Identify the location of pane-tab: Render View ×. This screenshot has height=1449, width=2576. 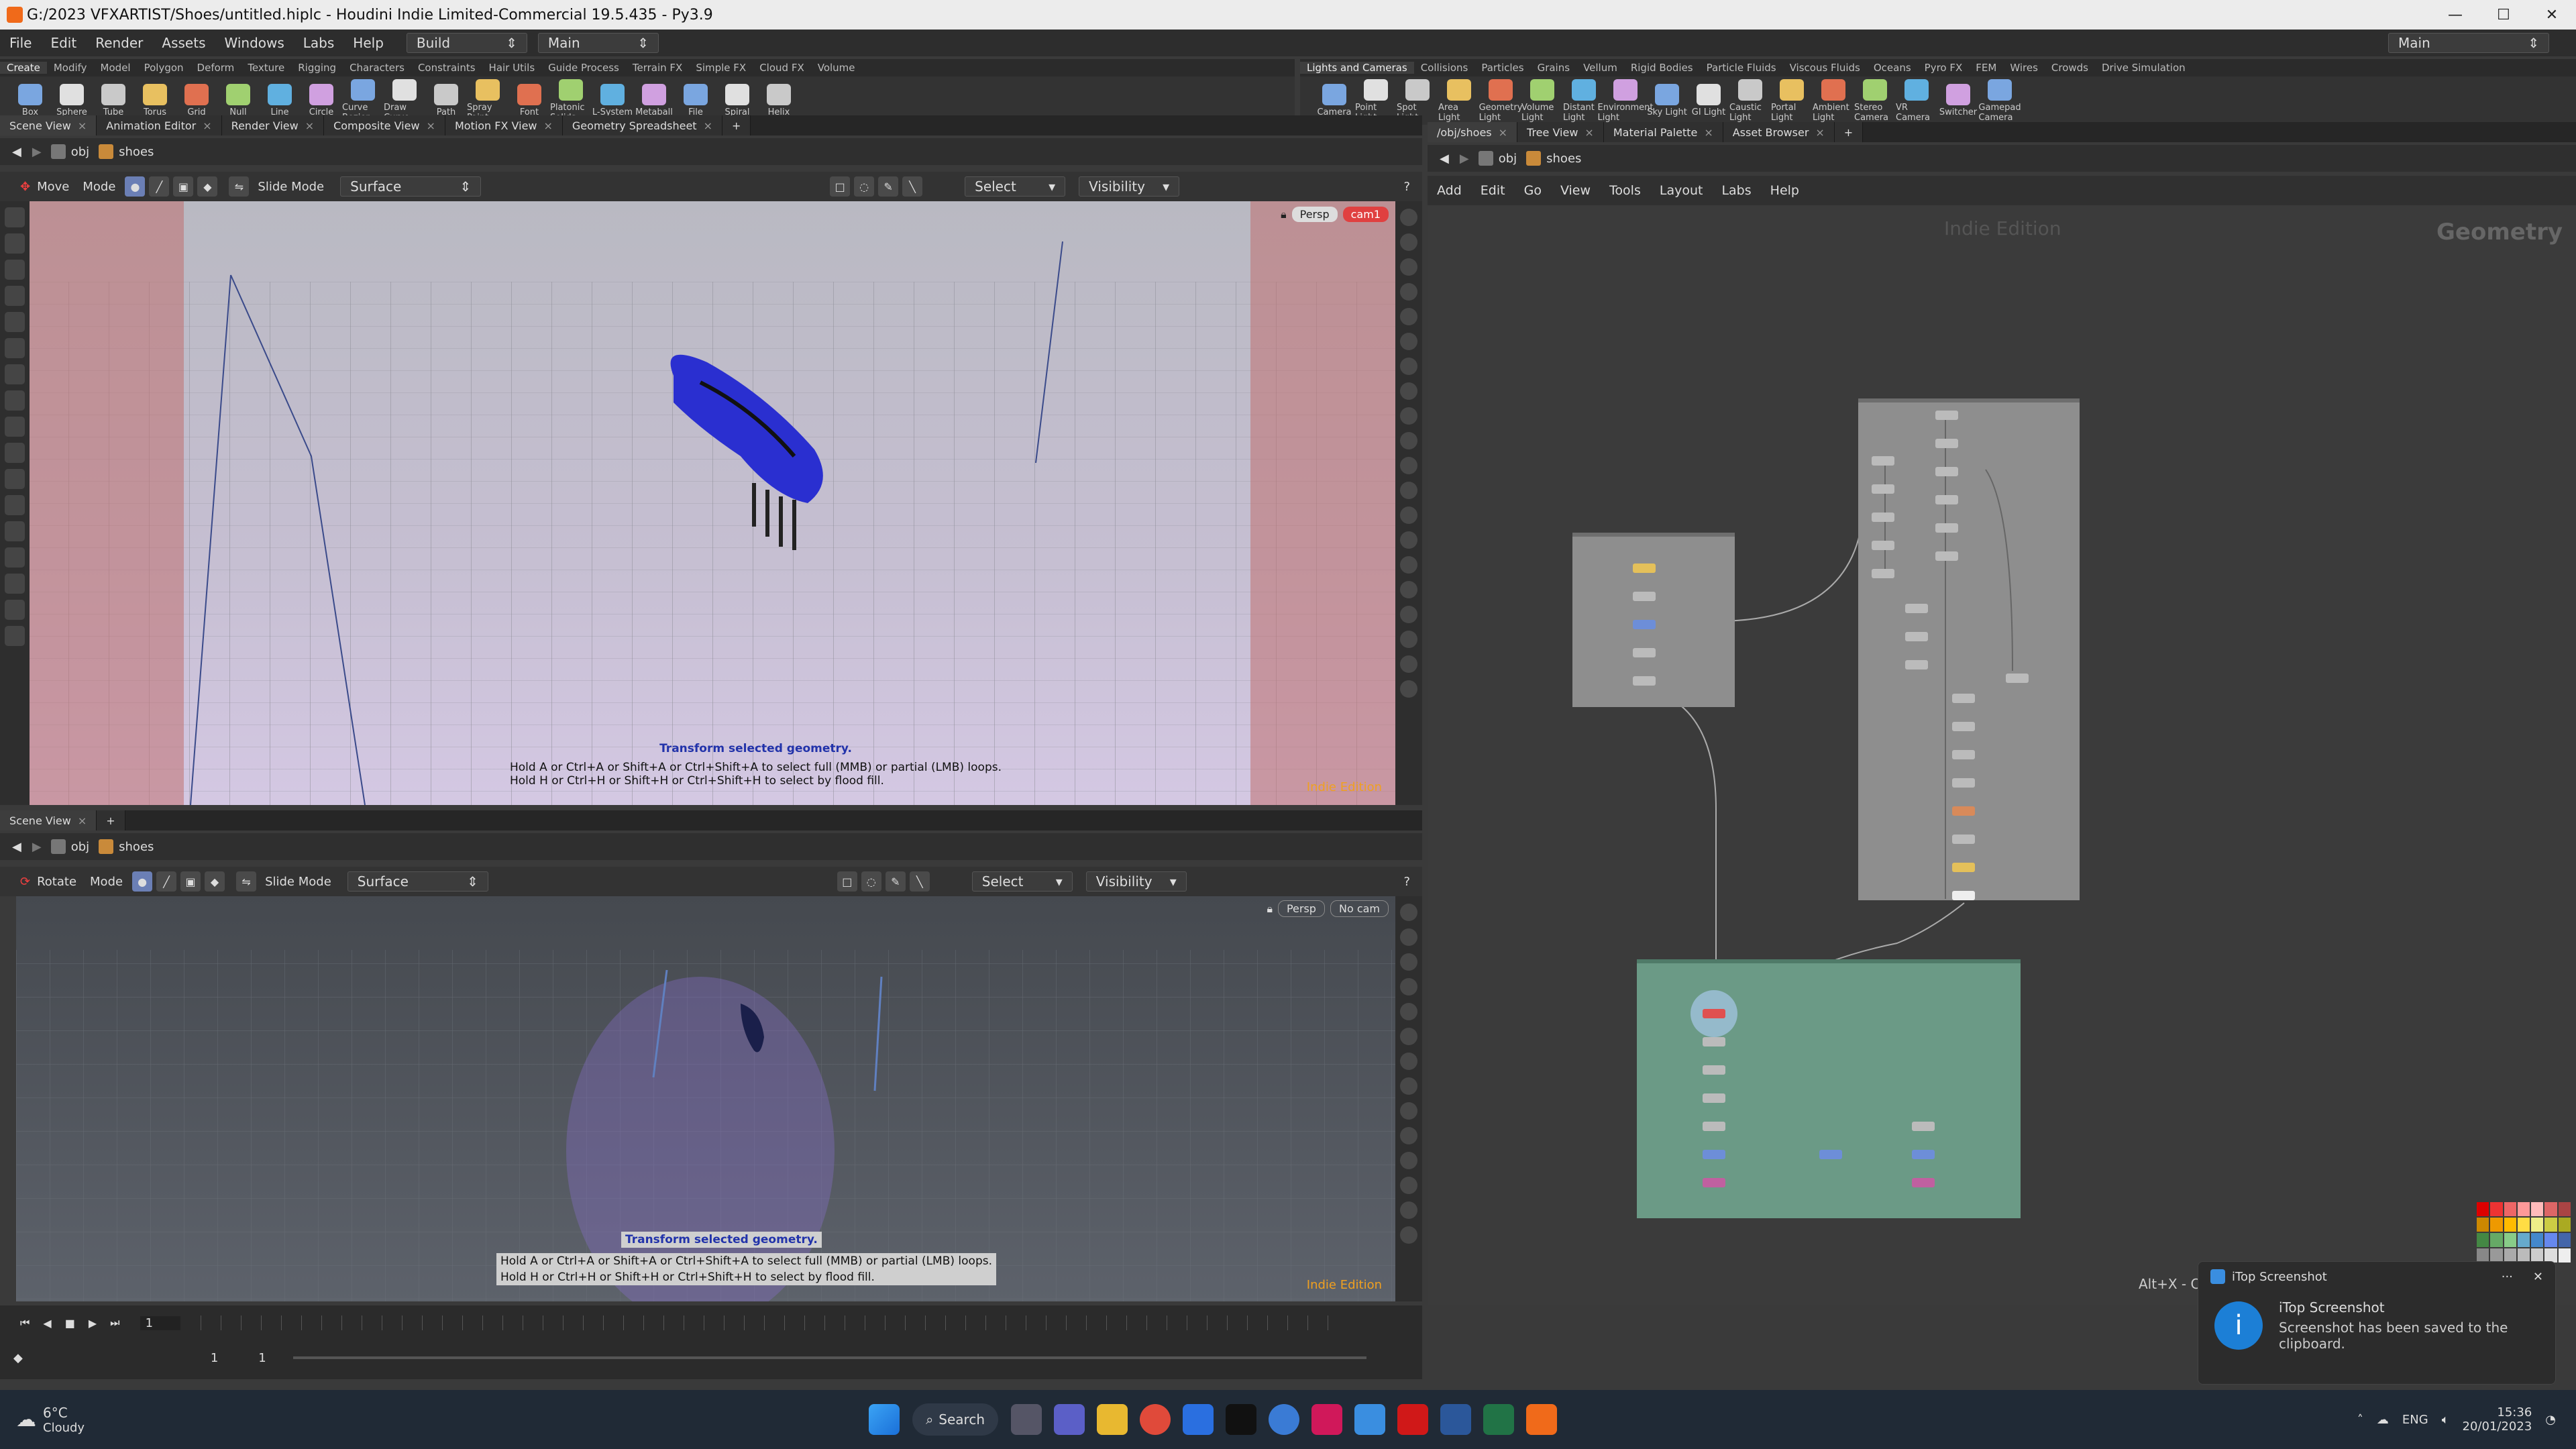
(273, 125).